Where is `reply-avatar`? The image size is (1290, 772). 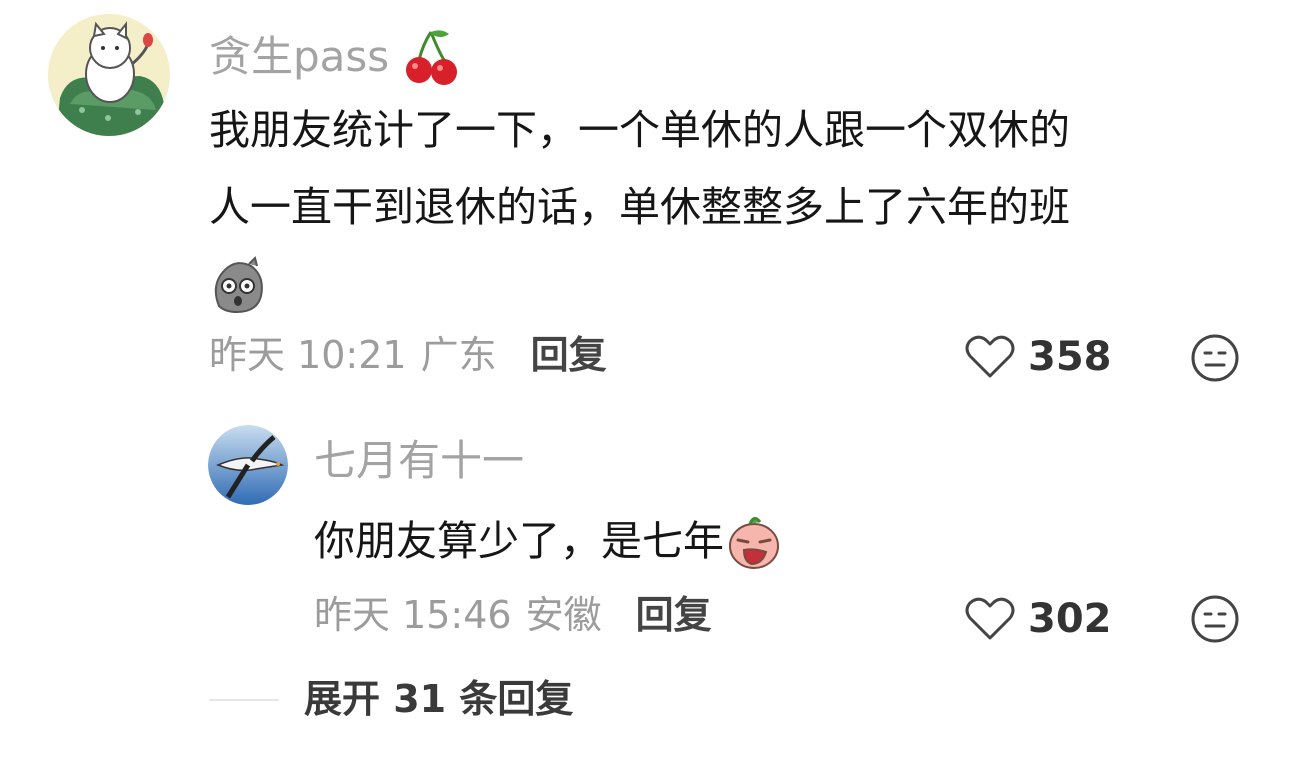 reply-avatar is located at coordinates (248, 465).